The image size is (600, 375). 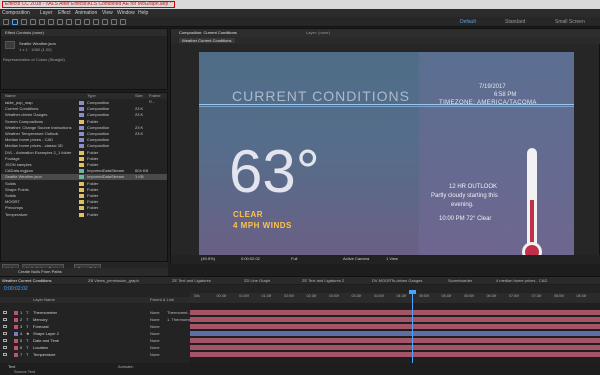 What do you see at coordinates (84, 202) in the screenshot?
I see `project-item: MOGRT Folder` at bounding box center [84, 202].